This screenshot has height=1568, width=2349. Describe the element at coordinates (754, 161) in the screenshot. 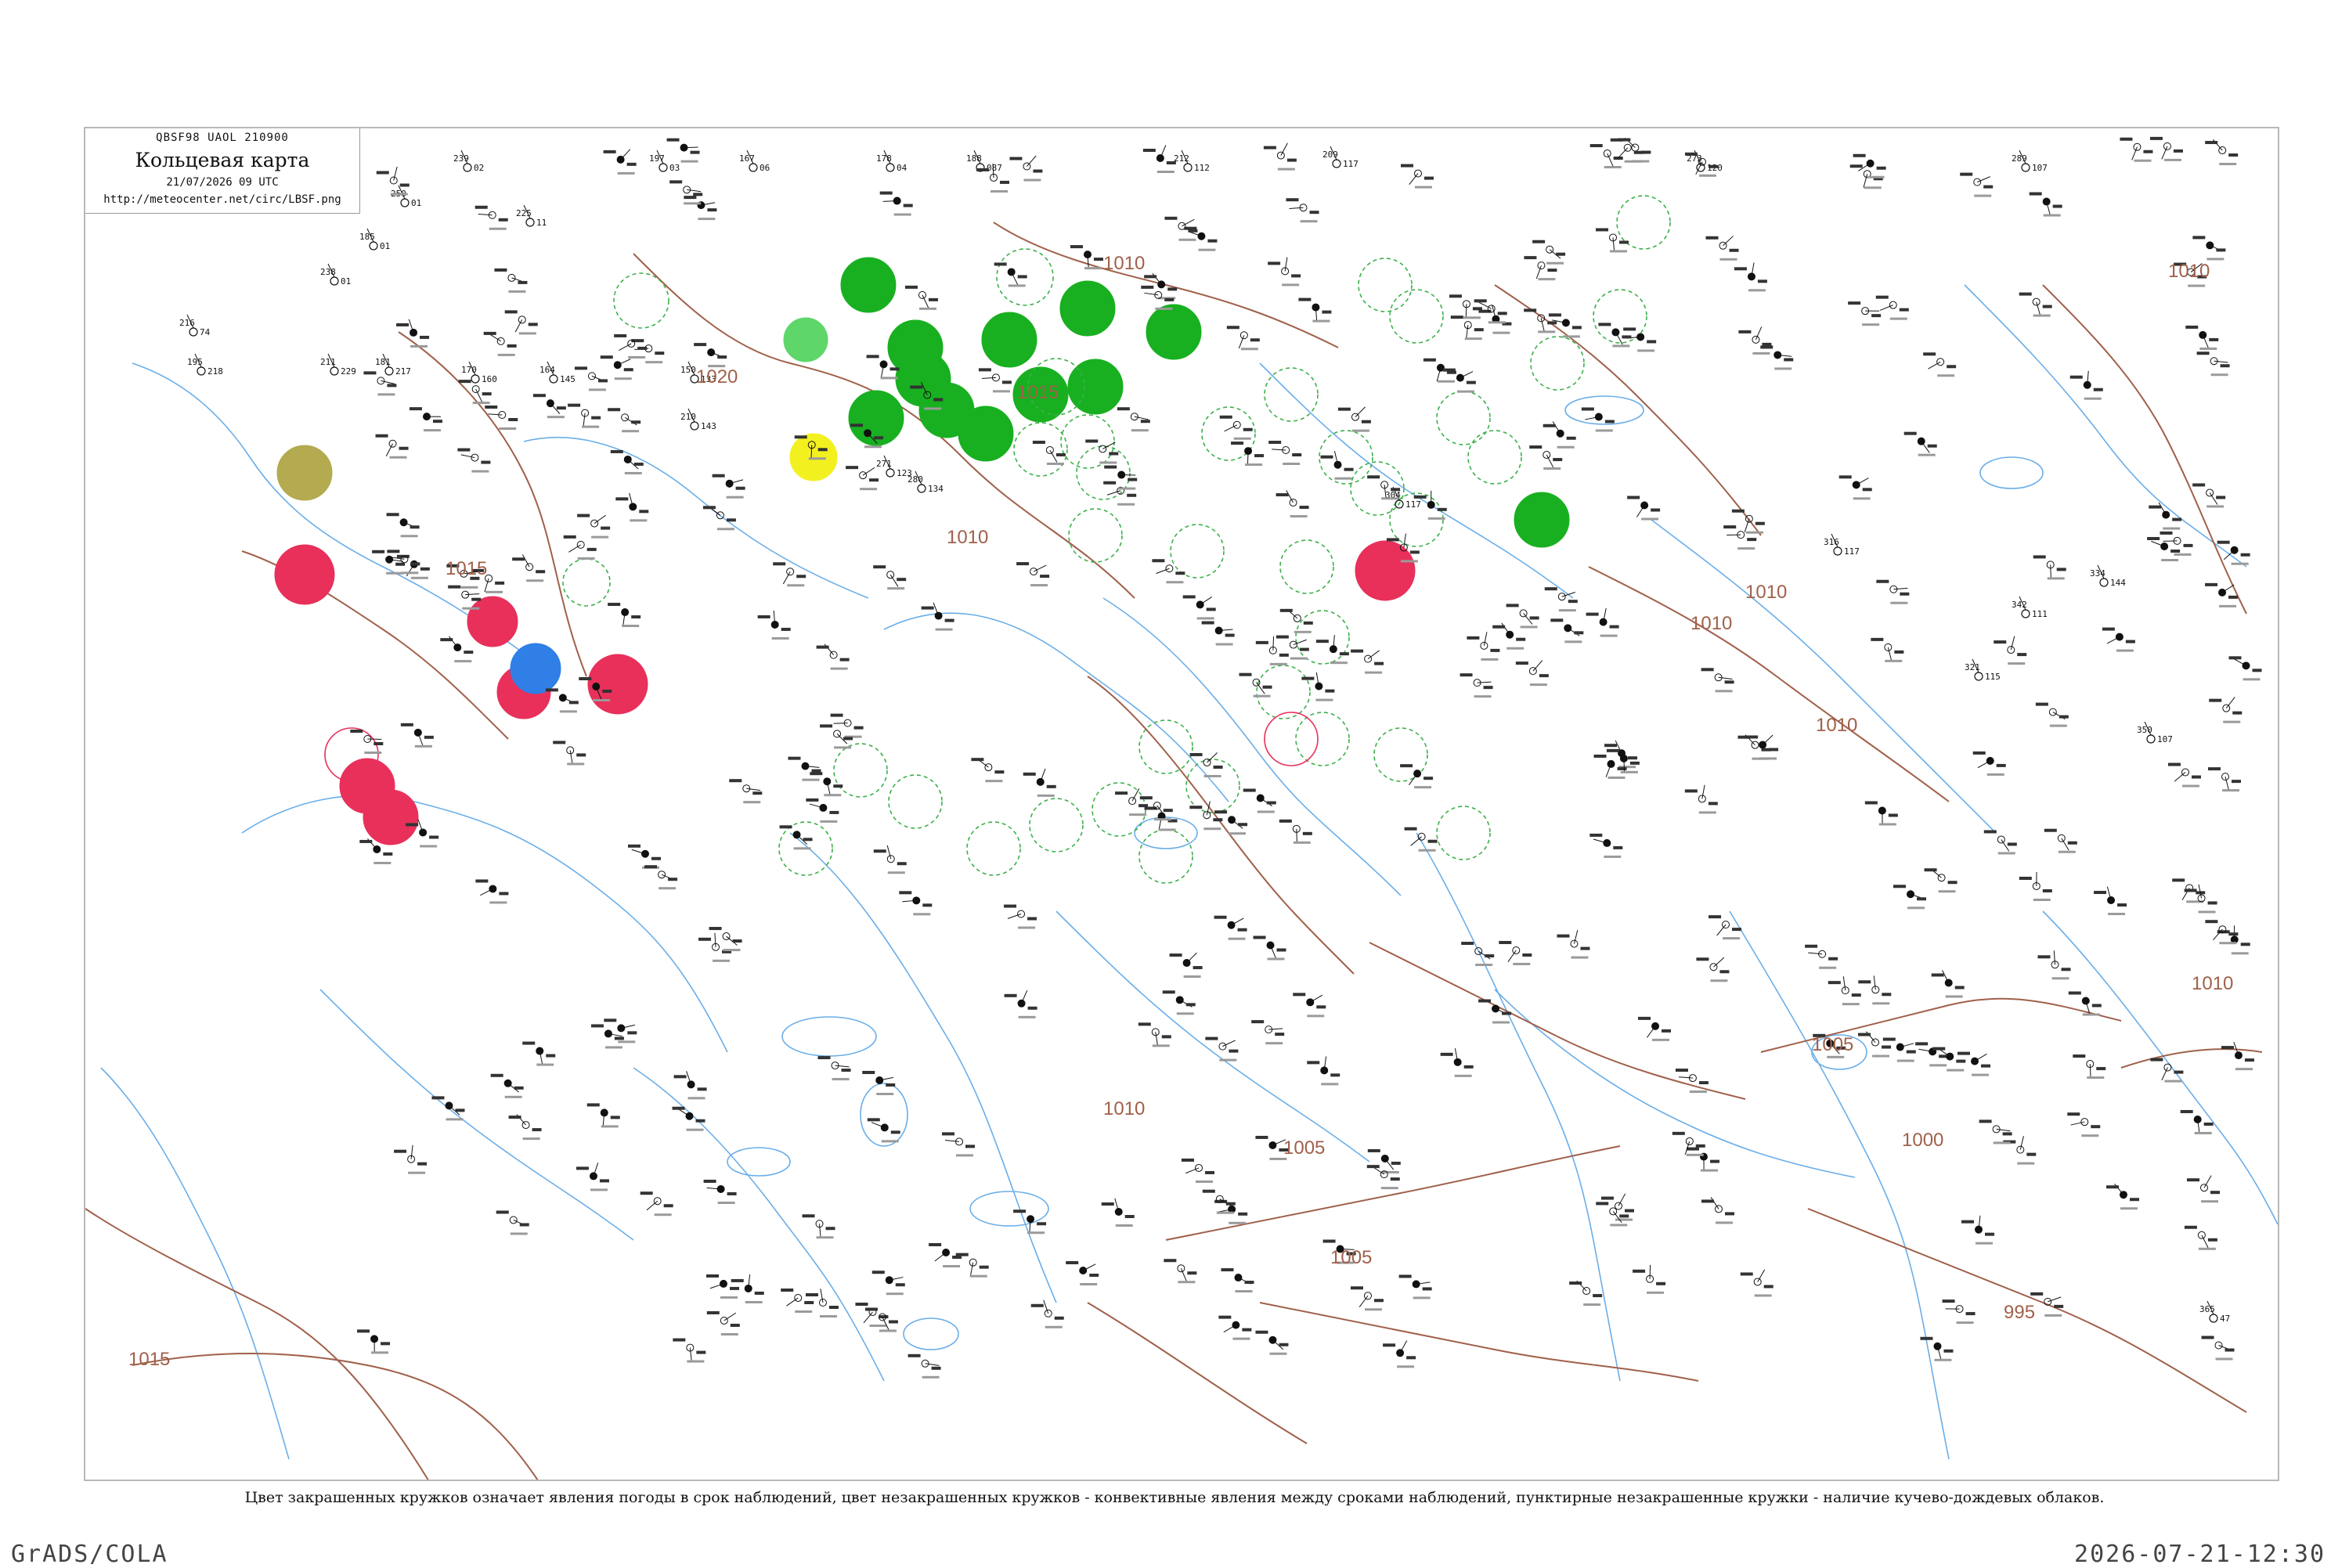

I see `station-plot: 16706` at that location.